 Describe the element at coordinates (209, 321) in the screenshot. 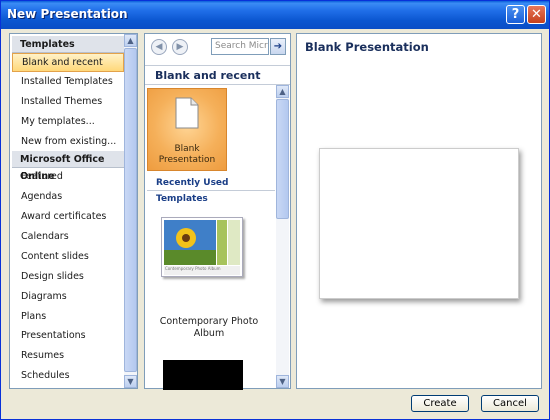

I see `thumbnail-caption-line-1: Contemporary Photo` at that location.